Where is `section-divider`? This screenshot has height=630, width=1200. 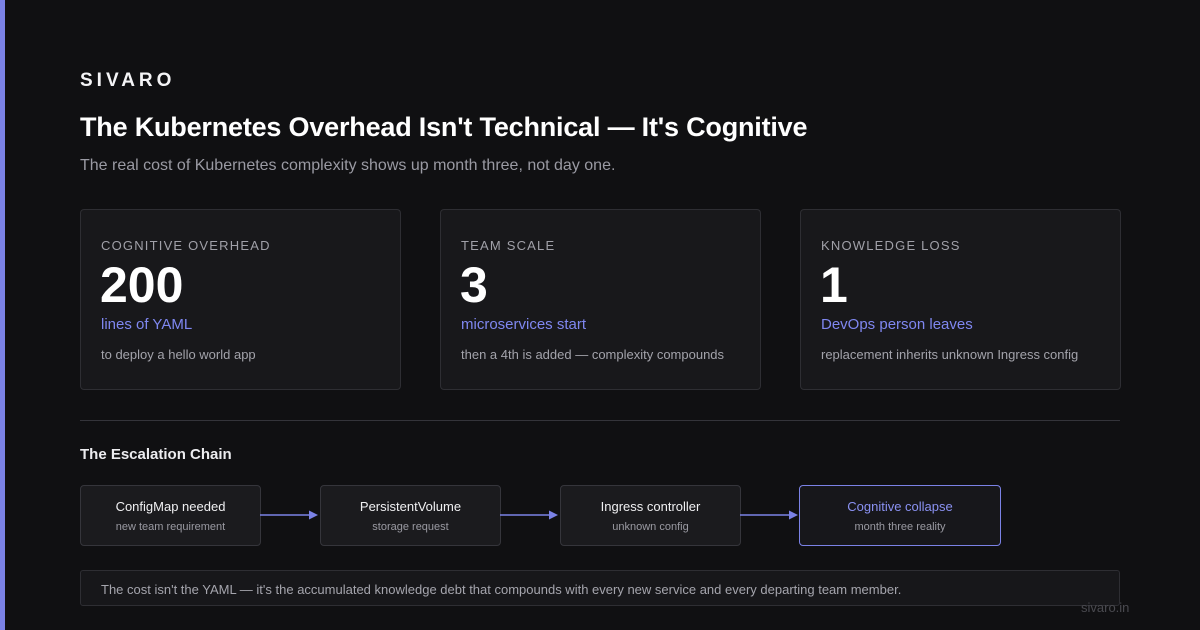
section-divider is located at coordinates (600, 420).